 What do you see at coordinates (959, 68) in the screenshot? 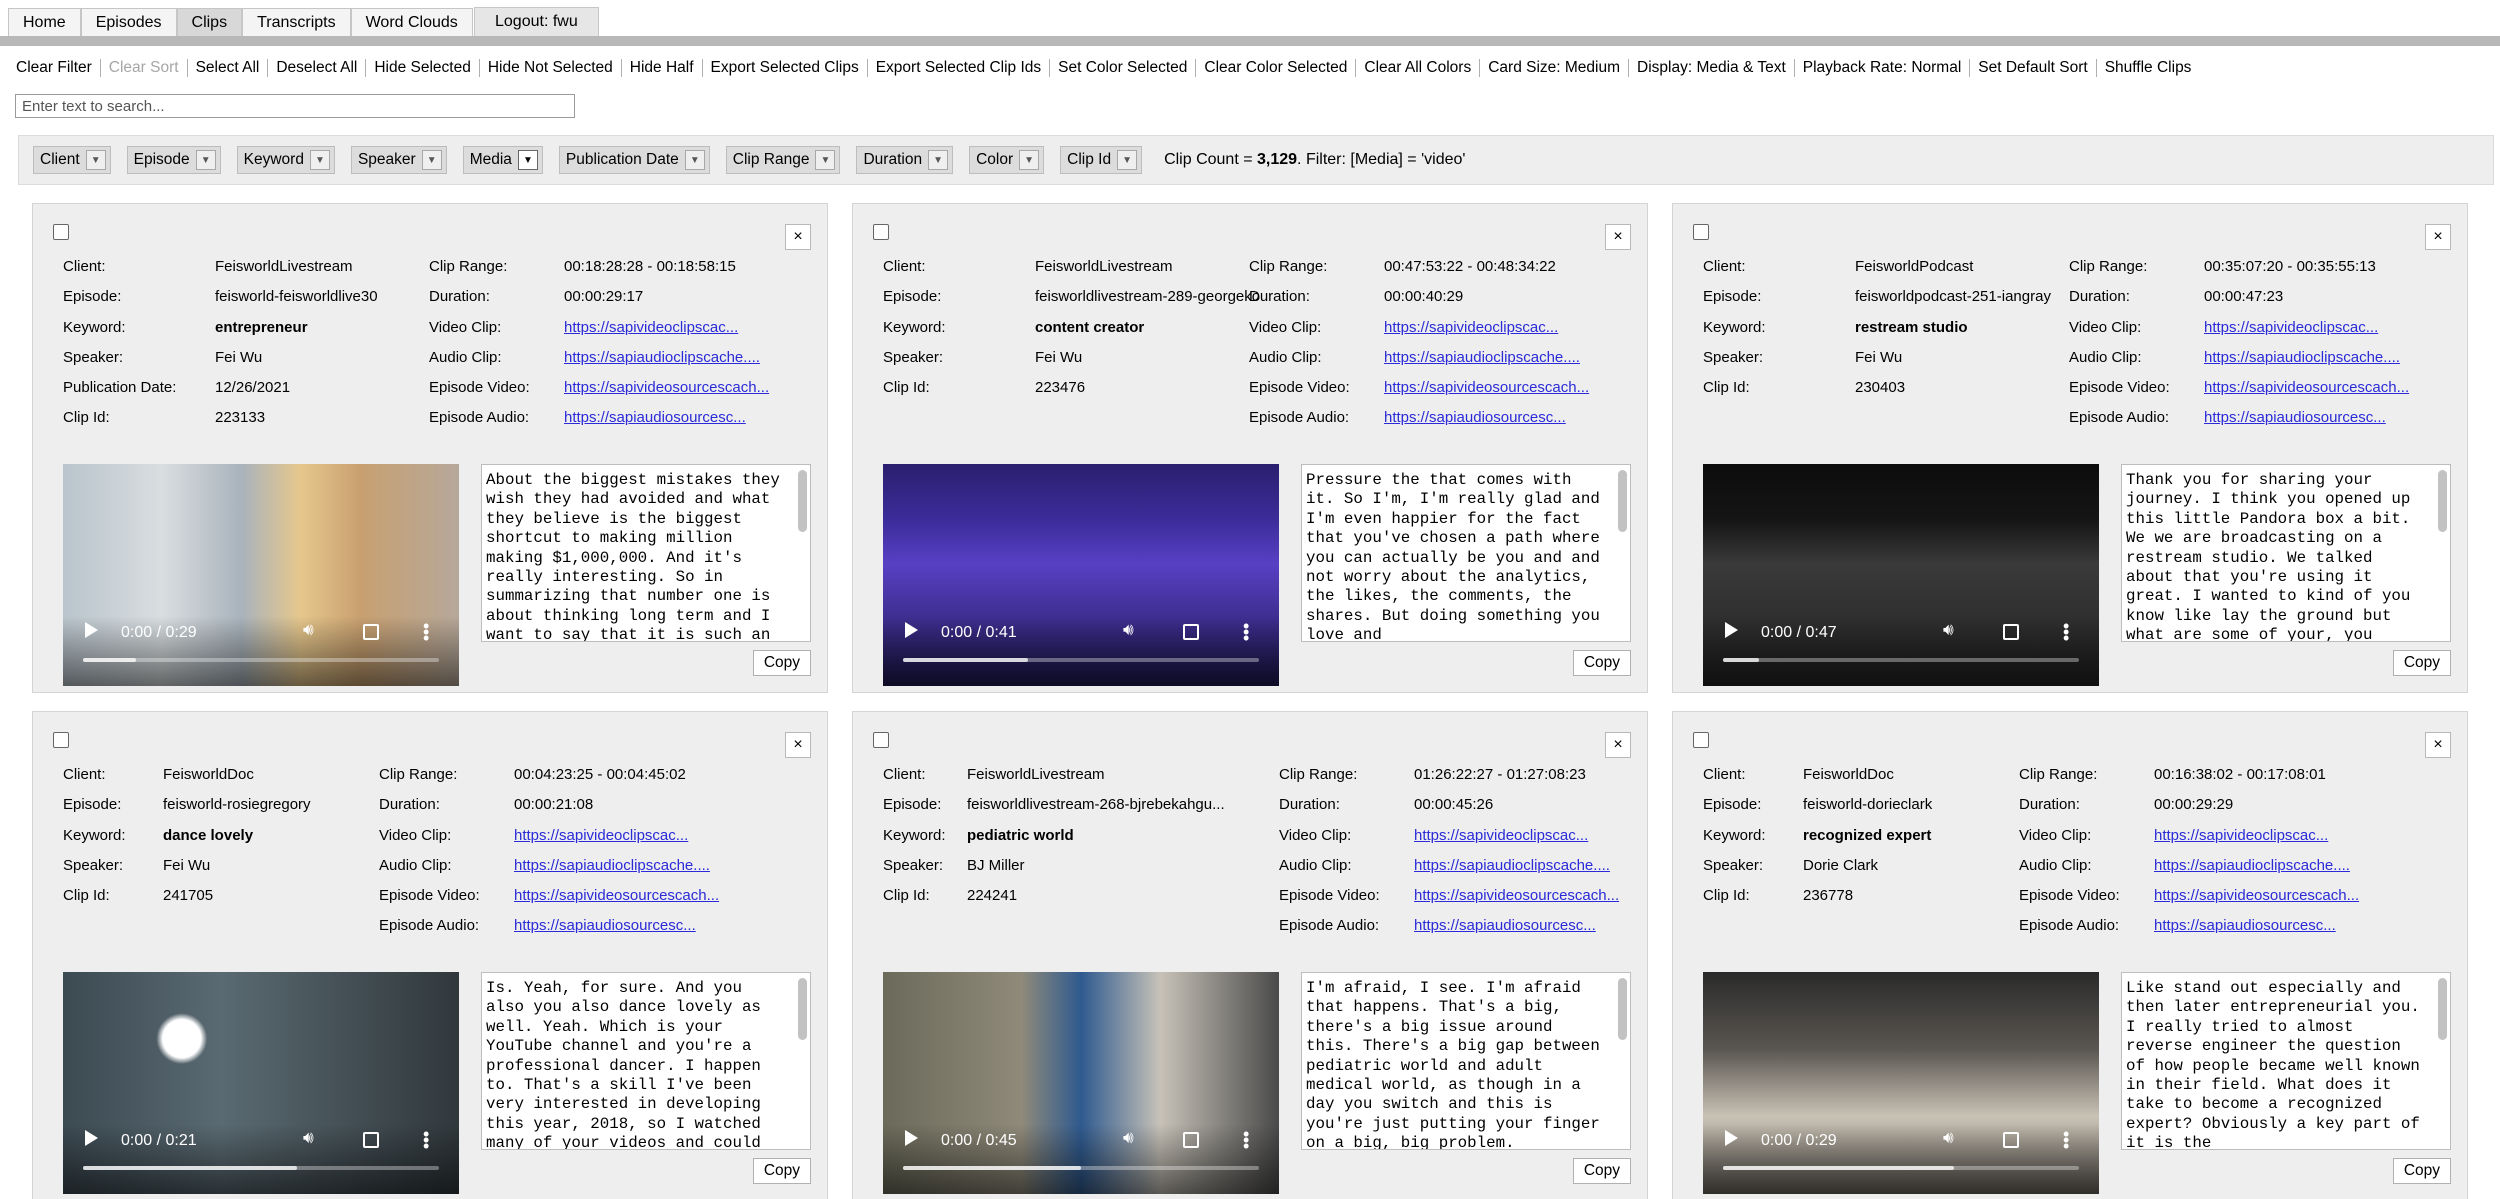
I see `export-selected-clip-ids-button: Export Selected Clip Ids` at bounding box center [959, 68].